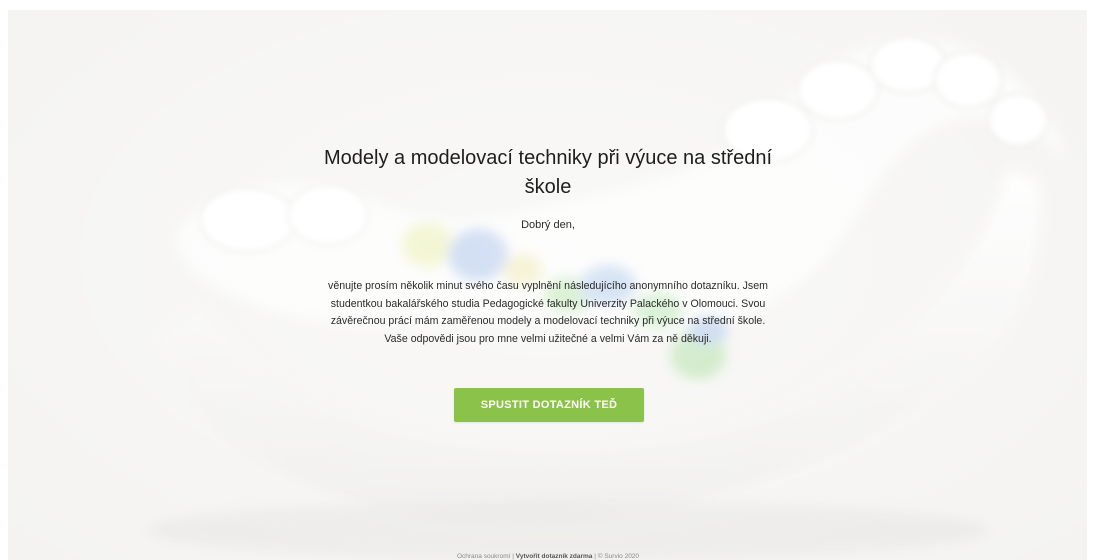  Describe the element at coordinates (483, 556) in the screenshot. I see `privacy-link: Ochrana soukromí` at that location.